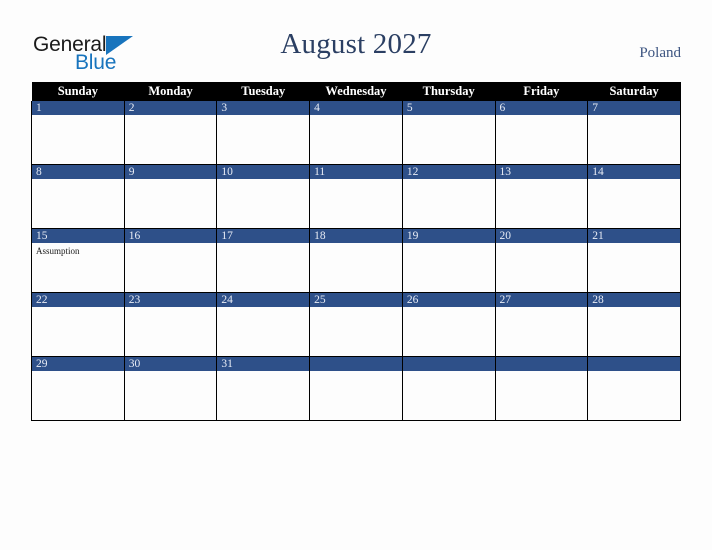 This screenshot has width=712, height=550. I want to click on calendar-week-row: 8 9 10 11 12 13 14, so click(356, 196).